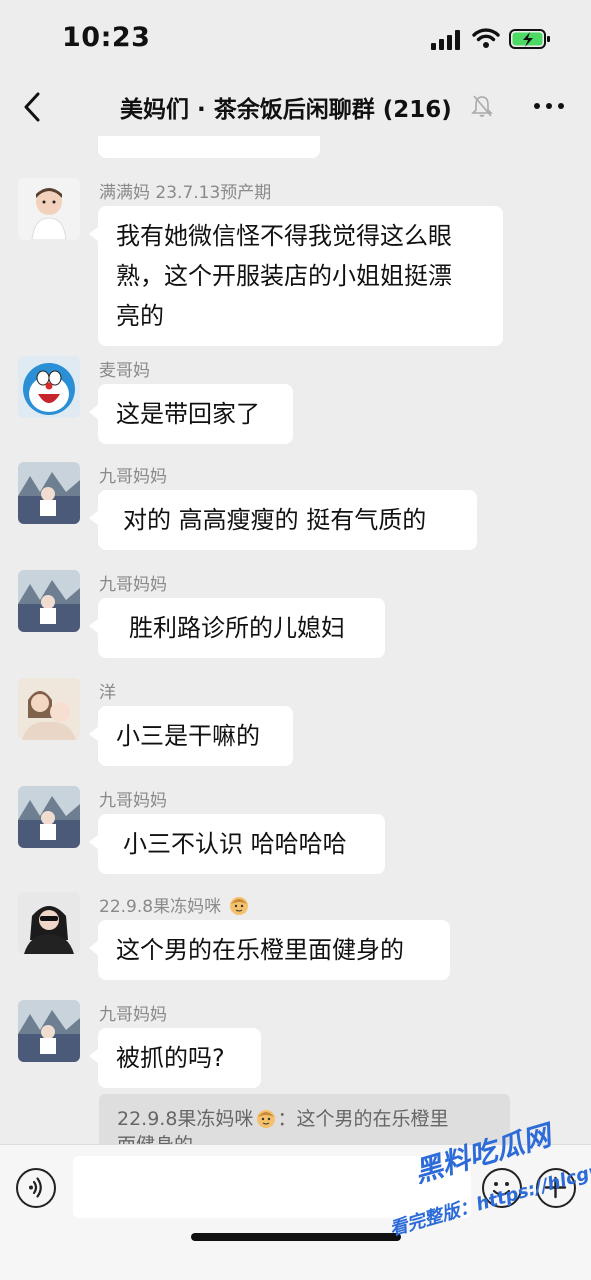 This screenshot has height=1280, width=591. What do you see at coordinates (275, 520) in the screenshot?
I see `message-text: 对的 高高瘦瘦的 挺有气质的` at bounding box center [275, 520].